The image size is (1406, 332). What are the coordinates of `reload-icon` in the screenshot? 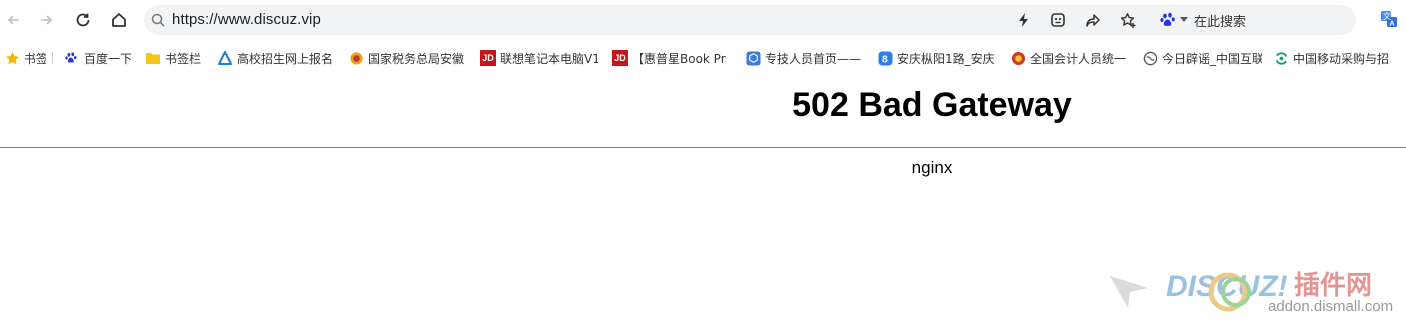 It's located at (83, 20).